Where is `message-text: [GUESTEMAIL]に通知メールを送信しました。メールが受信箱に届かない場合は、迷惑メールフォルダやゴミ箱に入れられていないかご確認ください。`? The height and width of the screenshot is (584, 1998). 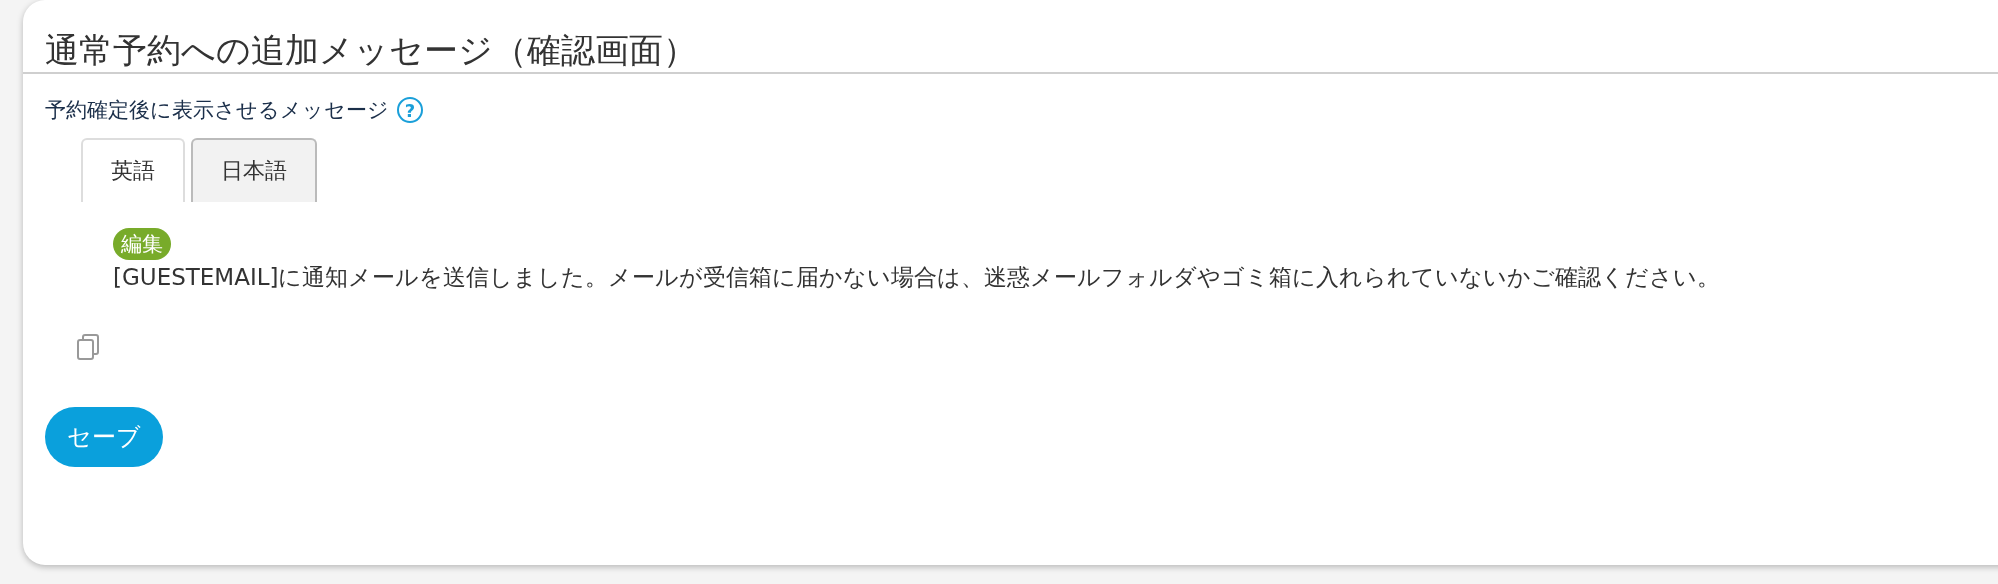
message-text: [GUESTEMAIL]に通知メールを送信しました。メールが受信箱に届かない場合は、迷惑メールフォルダやゴミ箱に入れられていないかご確認ください。 is located at coordinates (917, 277).